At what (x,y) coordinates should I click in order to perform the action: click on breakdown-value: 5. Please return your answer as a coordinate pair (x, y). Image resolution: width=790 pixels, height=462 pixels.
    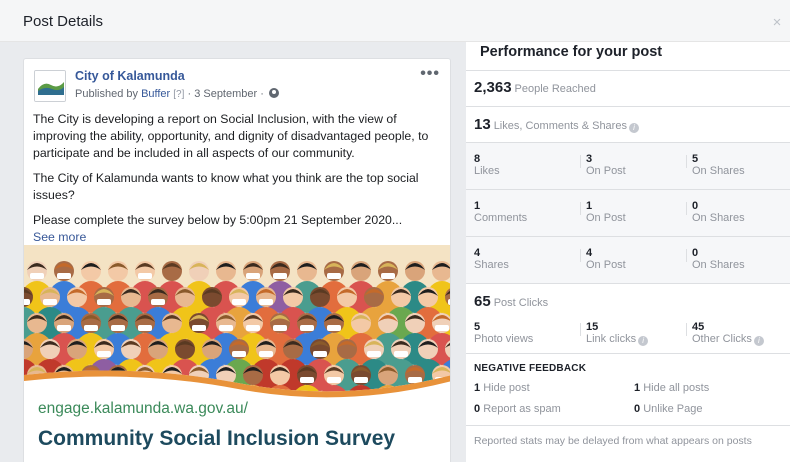
    Looking at the image, I should click on (695, 159).